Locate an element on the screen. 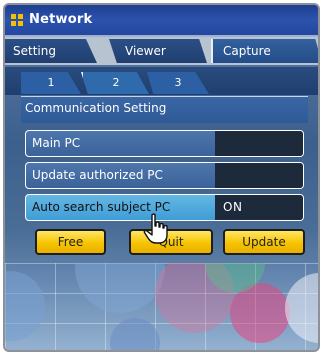  update-button: Update is located at coordinates (264, 242).